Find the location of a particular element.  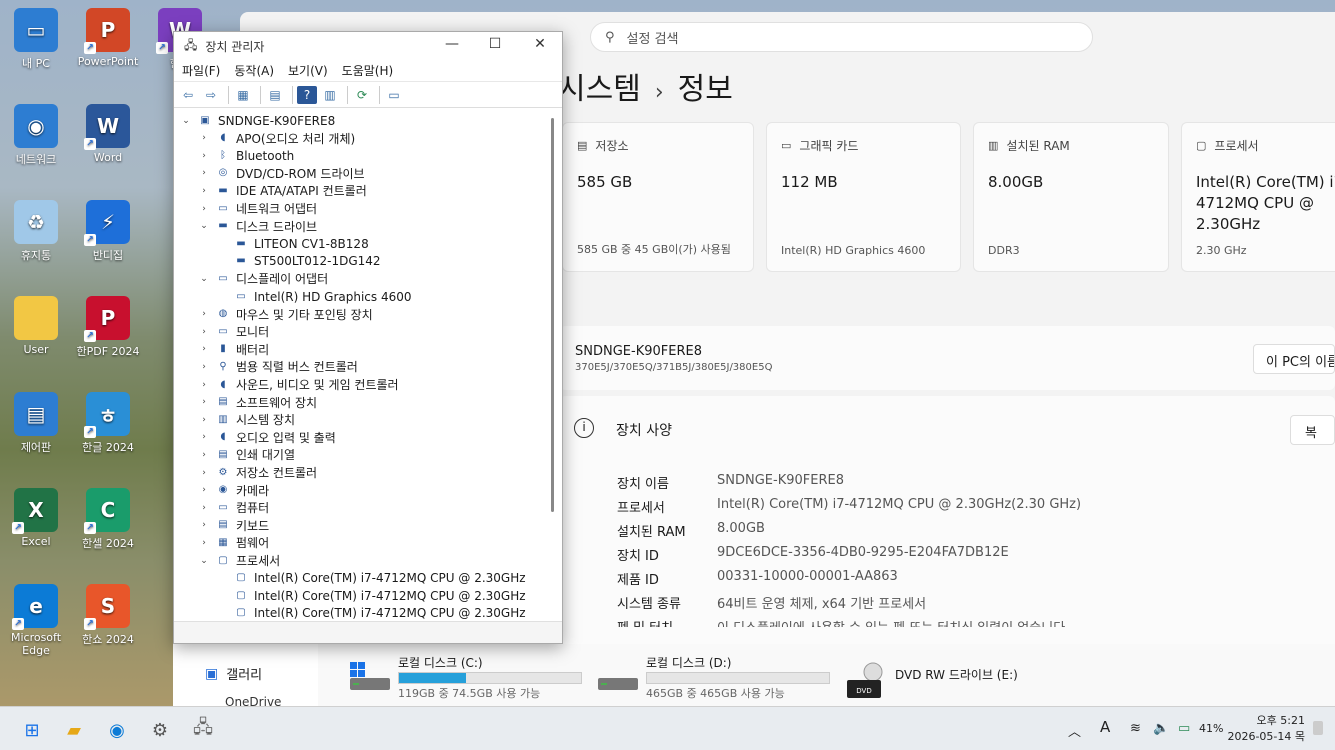

help-icon: ? is located at coordinates (307, 94).